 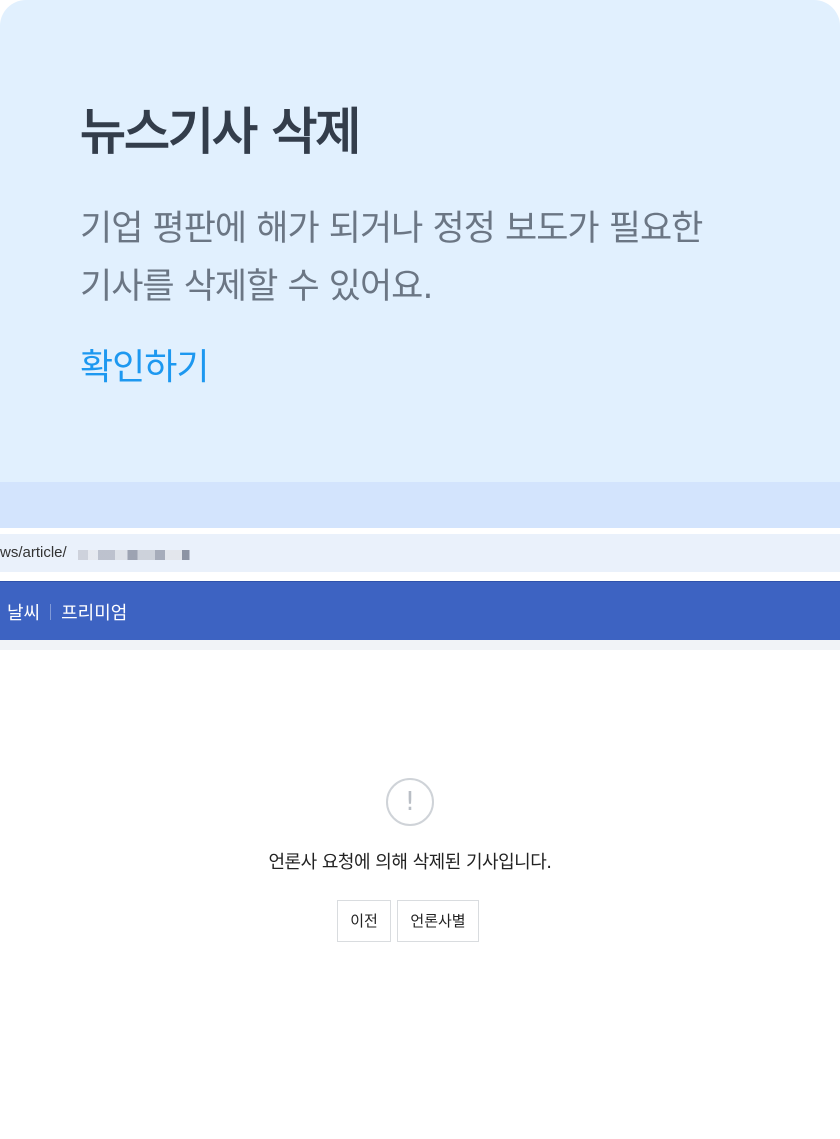 I want to click on hero-description: 기업 평판에 해가 되거나 정정 보도가 필요한 기사를 삭제할 수 있어요., so click(x=430, y=258).